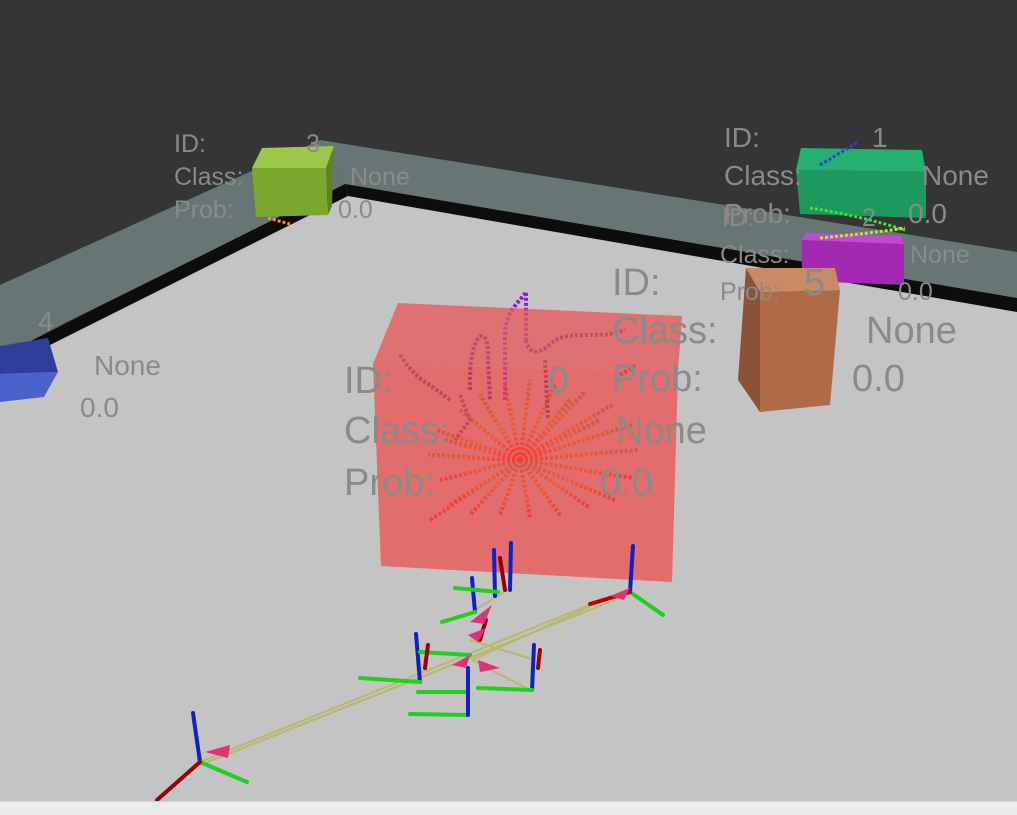 This screenshot has width=1017, height=815. Describe the element at coordinates (313, 144) in the screenshot. I see `id-value: 3` at that location.